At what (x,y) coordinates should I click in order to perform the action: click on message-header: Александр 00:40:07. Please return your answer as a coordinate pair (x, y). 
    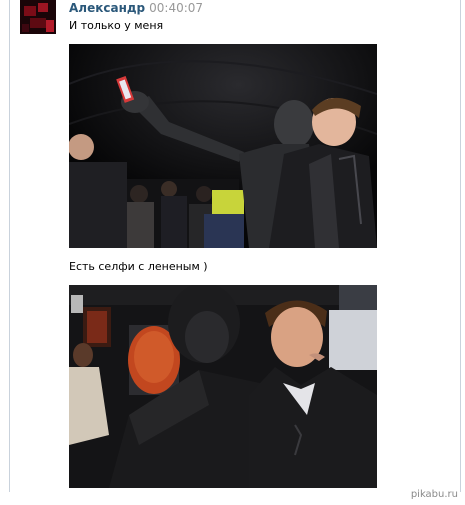
    Looking at the image, I should click on (136, 8).